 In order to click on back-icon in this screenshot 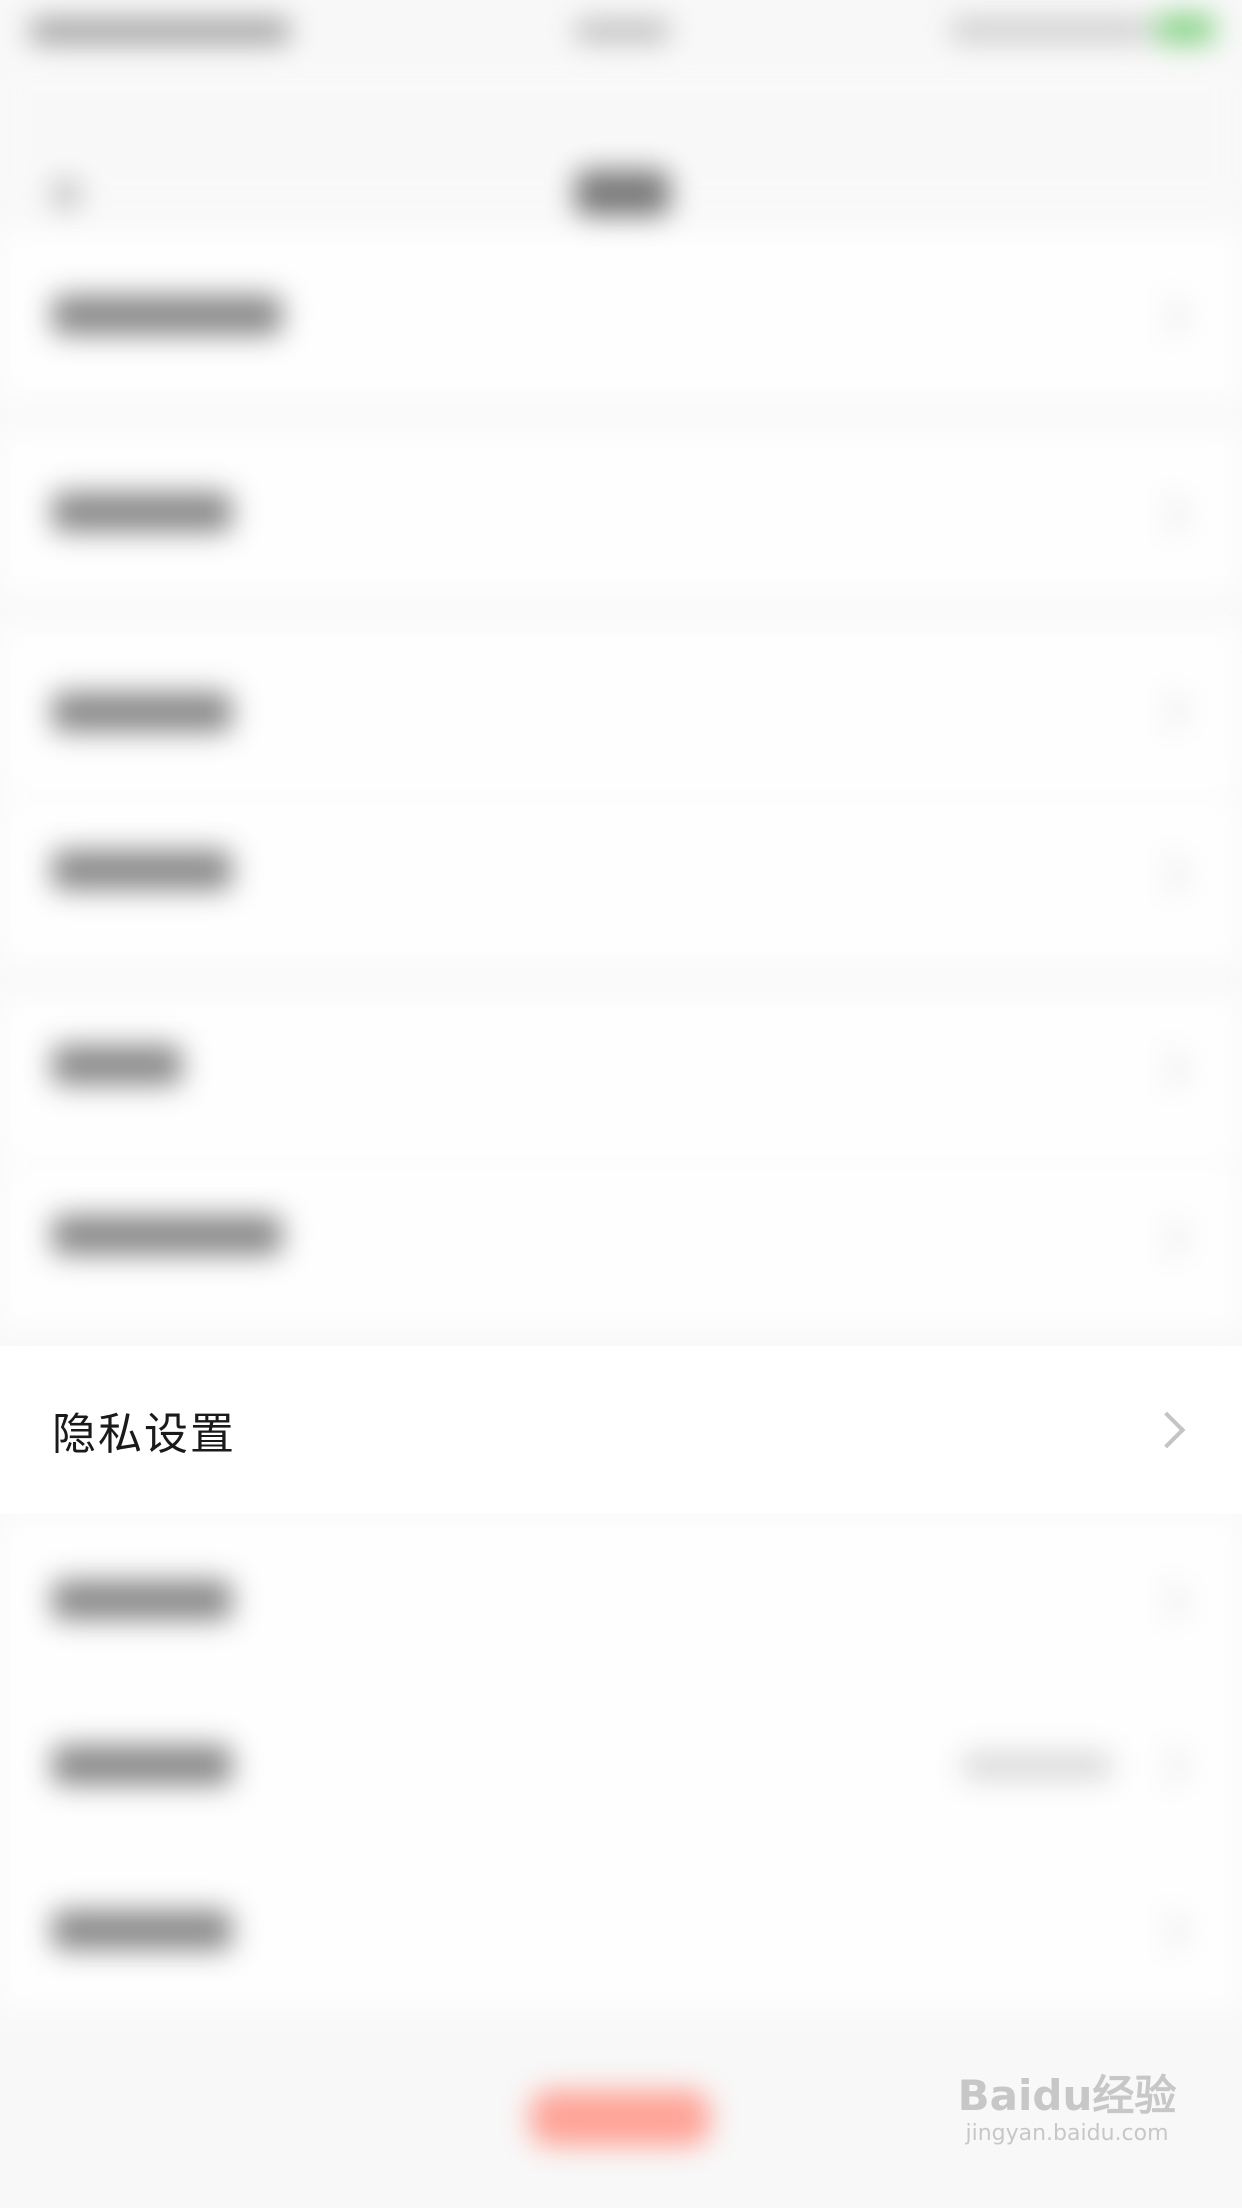, I will do `click(66, 194)`.